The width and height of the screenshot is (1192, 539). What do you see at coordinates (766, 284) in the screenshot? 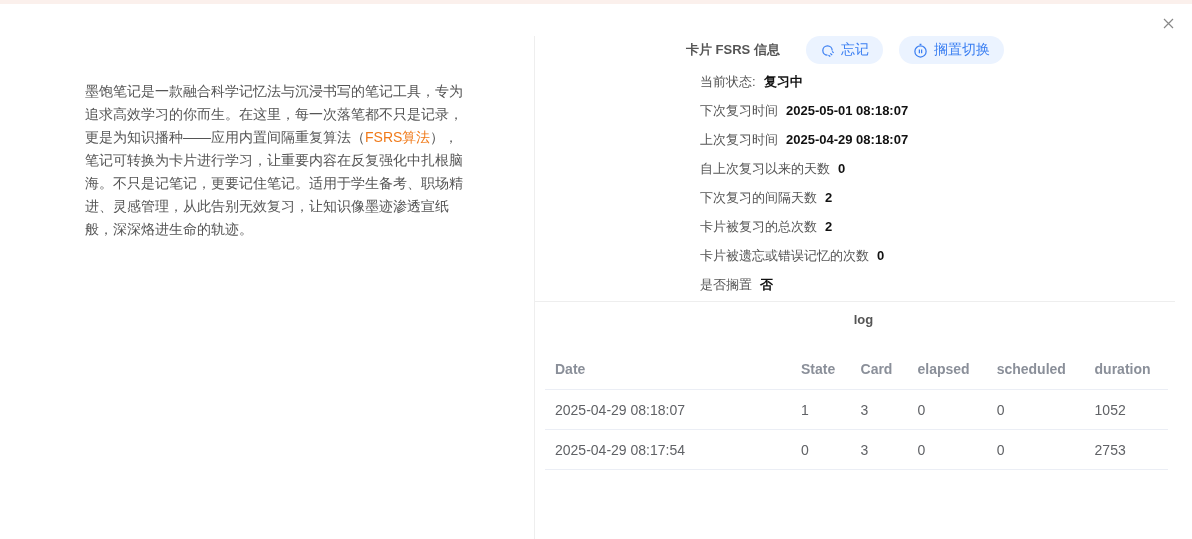
I see `info-value: 否` at bounding box center [766, 284].